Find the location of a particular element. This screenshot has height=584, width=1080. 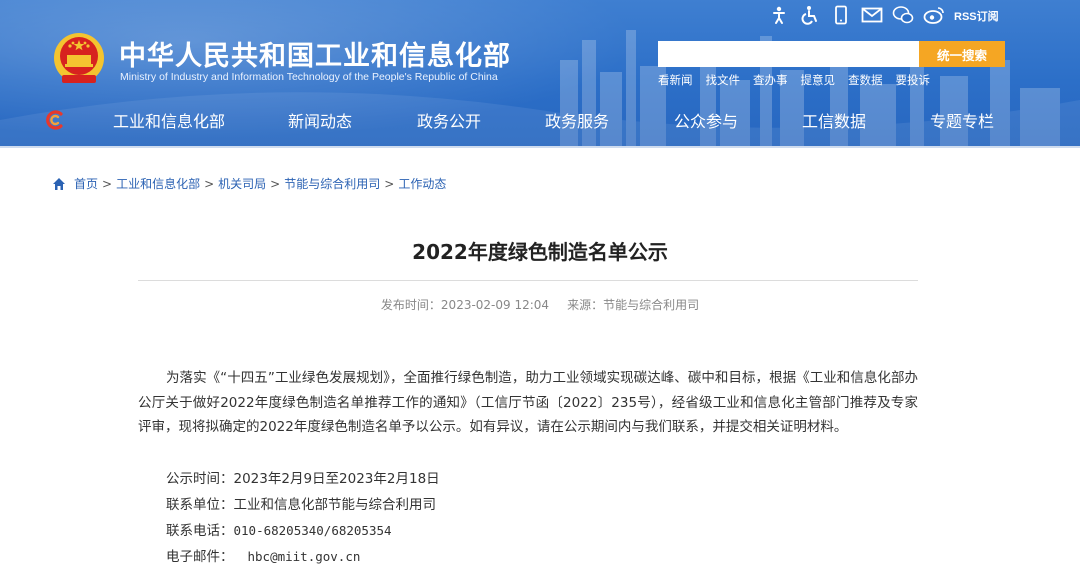

weibo-icon is located at coordinates (934, 16).